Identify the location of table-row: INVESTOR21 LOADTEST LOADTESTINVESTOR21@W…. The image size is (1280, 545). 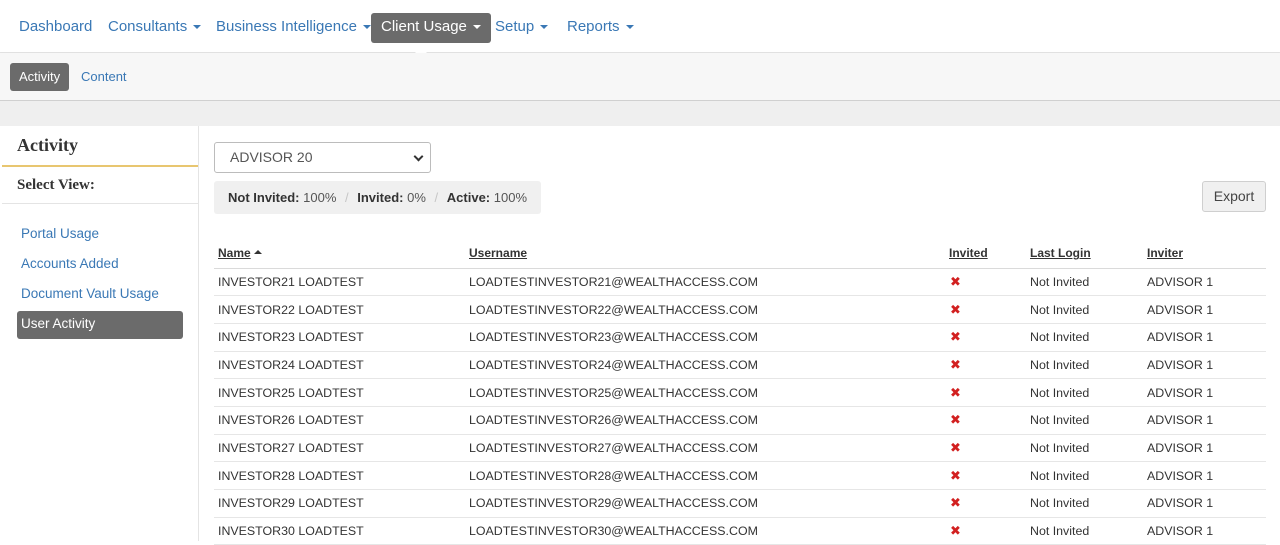
(740, 282).